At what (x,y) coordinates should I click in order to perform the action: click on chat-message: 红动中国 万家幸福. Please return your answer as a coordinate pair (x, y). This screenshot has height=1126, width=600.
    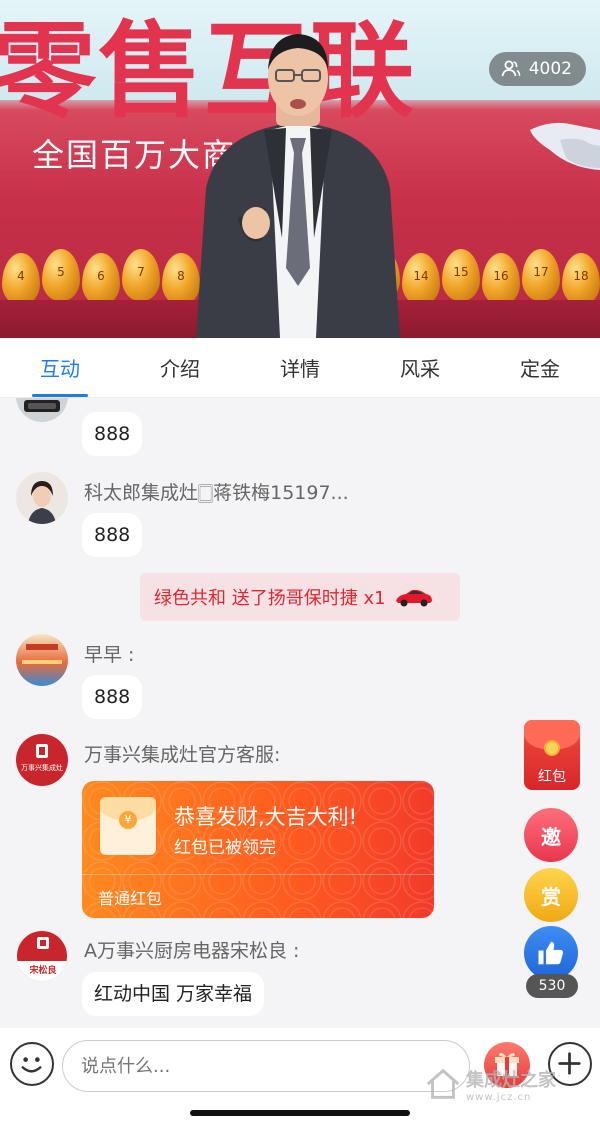
    Looking at the image, I should click on (173, 994).